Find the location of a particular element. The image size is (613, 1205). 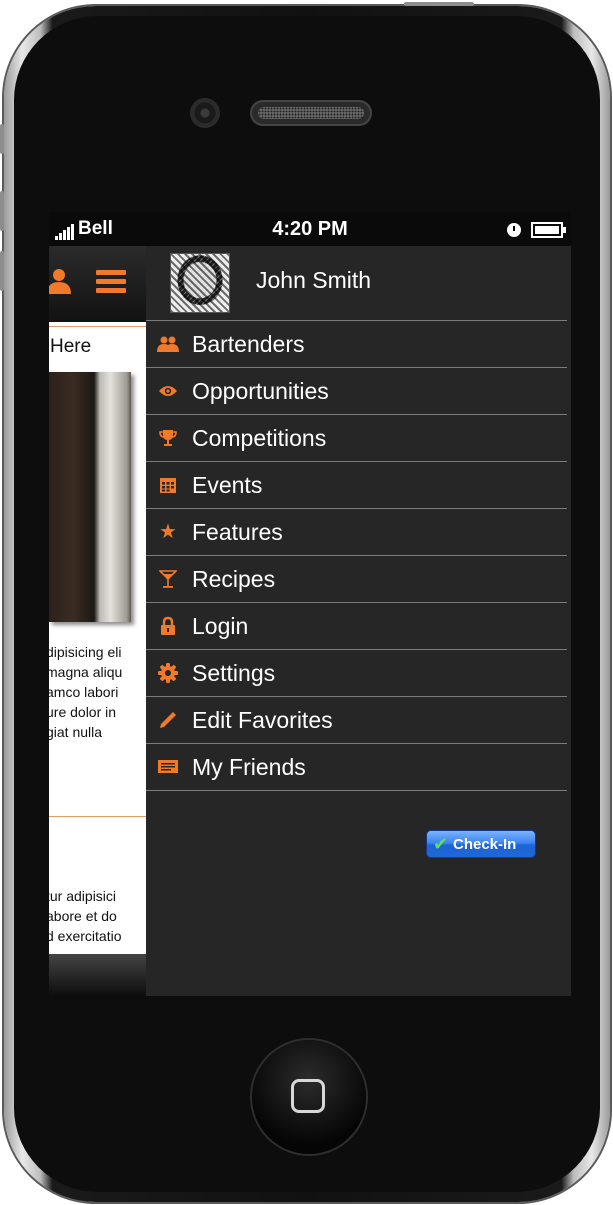

status-bar: Bell 4:20 PM is located at coordinates (310, 229).